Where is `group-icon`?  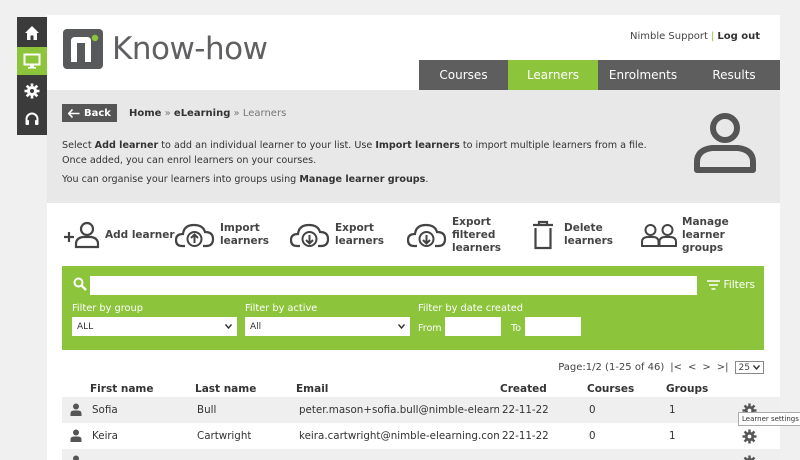 group-icon is located at coordinates (659, 235).